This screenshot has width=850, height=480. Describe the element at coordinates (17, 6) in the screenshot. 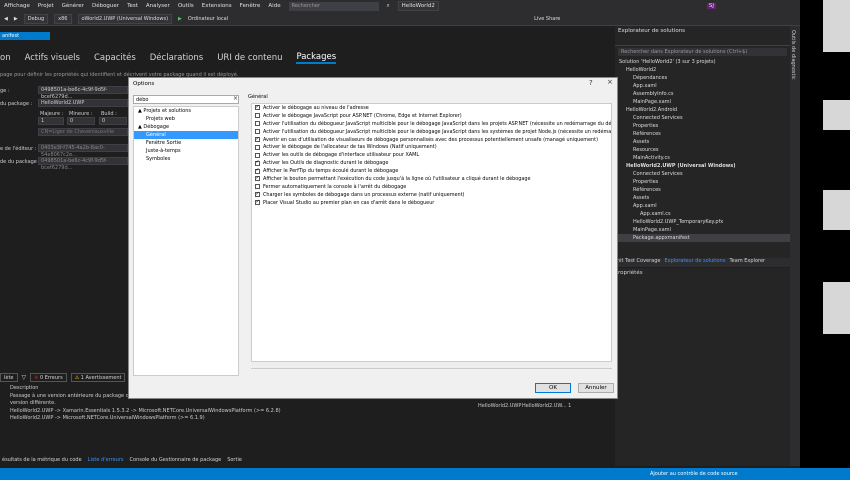

I see `menu-affichage: Affichage` at that location.